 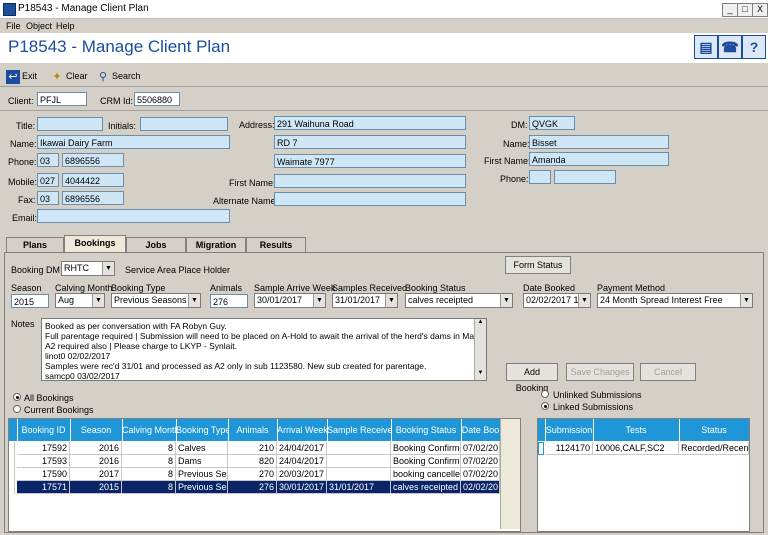 I want to click on table-cell: Previous Seas, so click(x=202, y=487).